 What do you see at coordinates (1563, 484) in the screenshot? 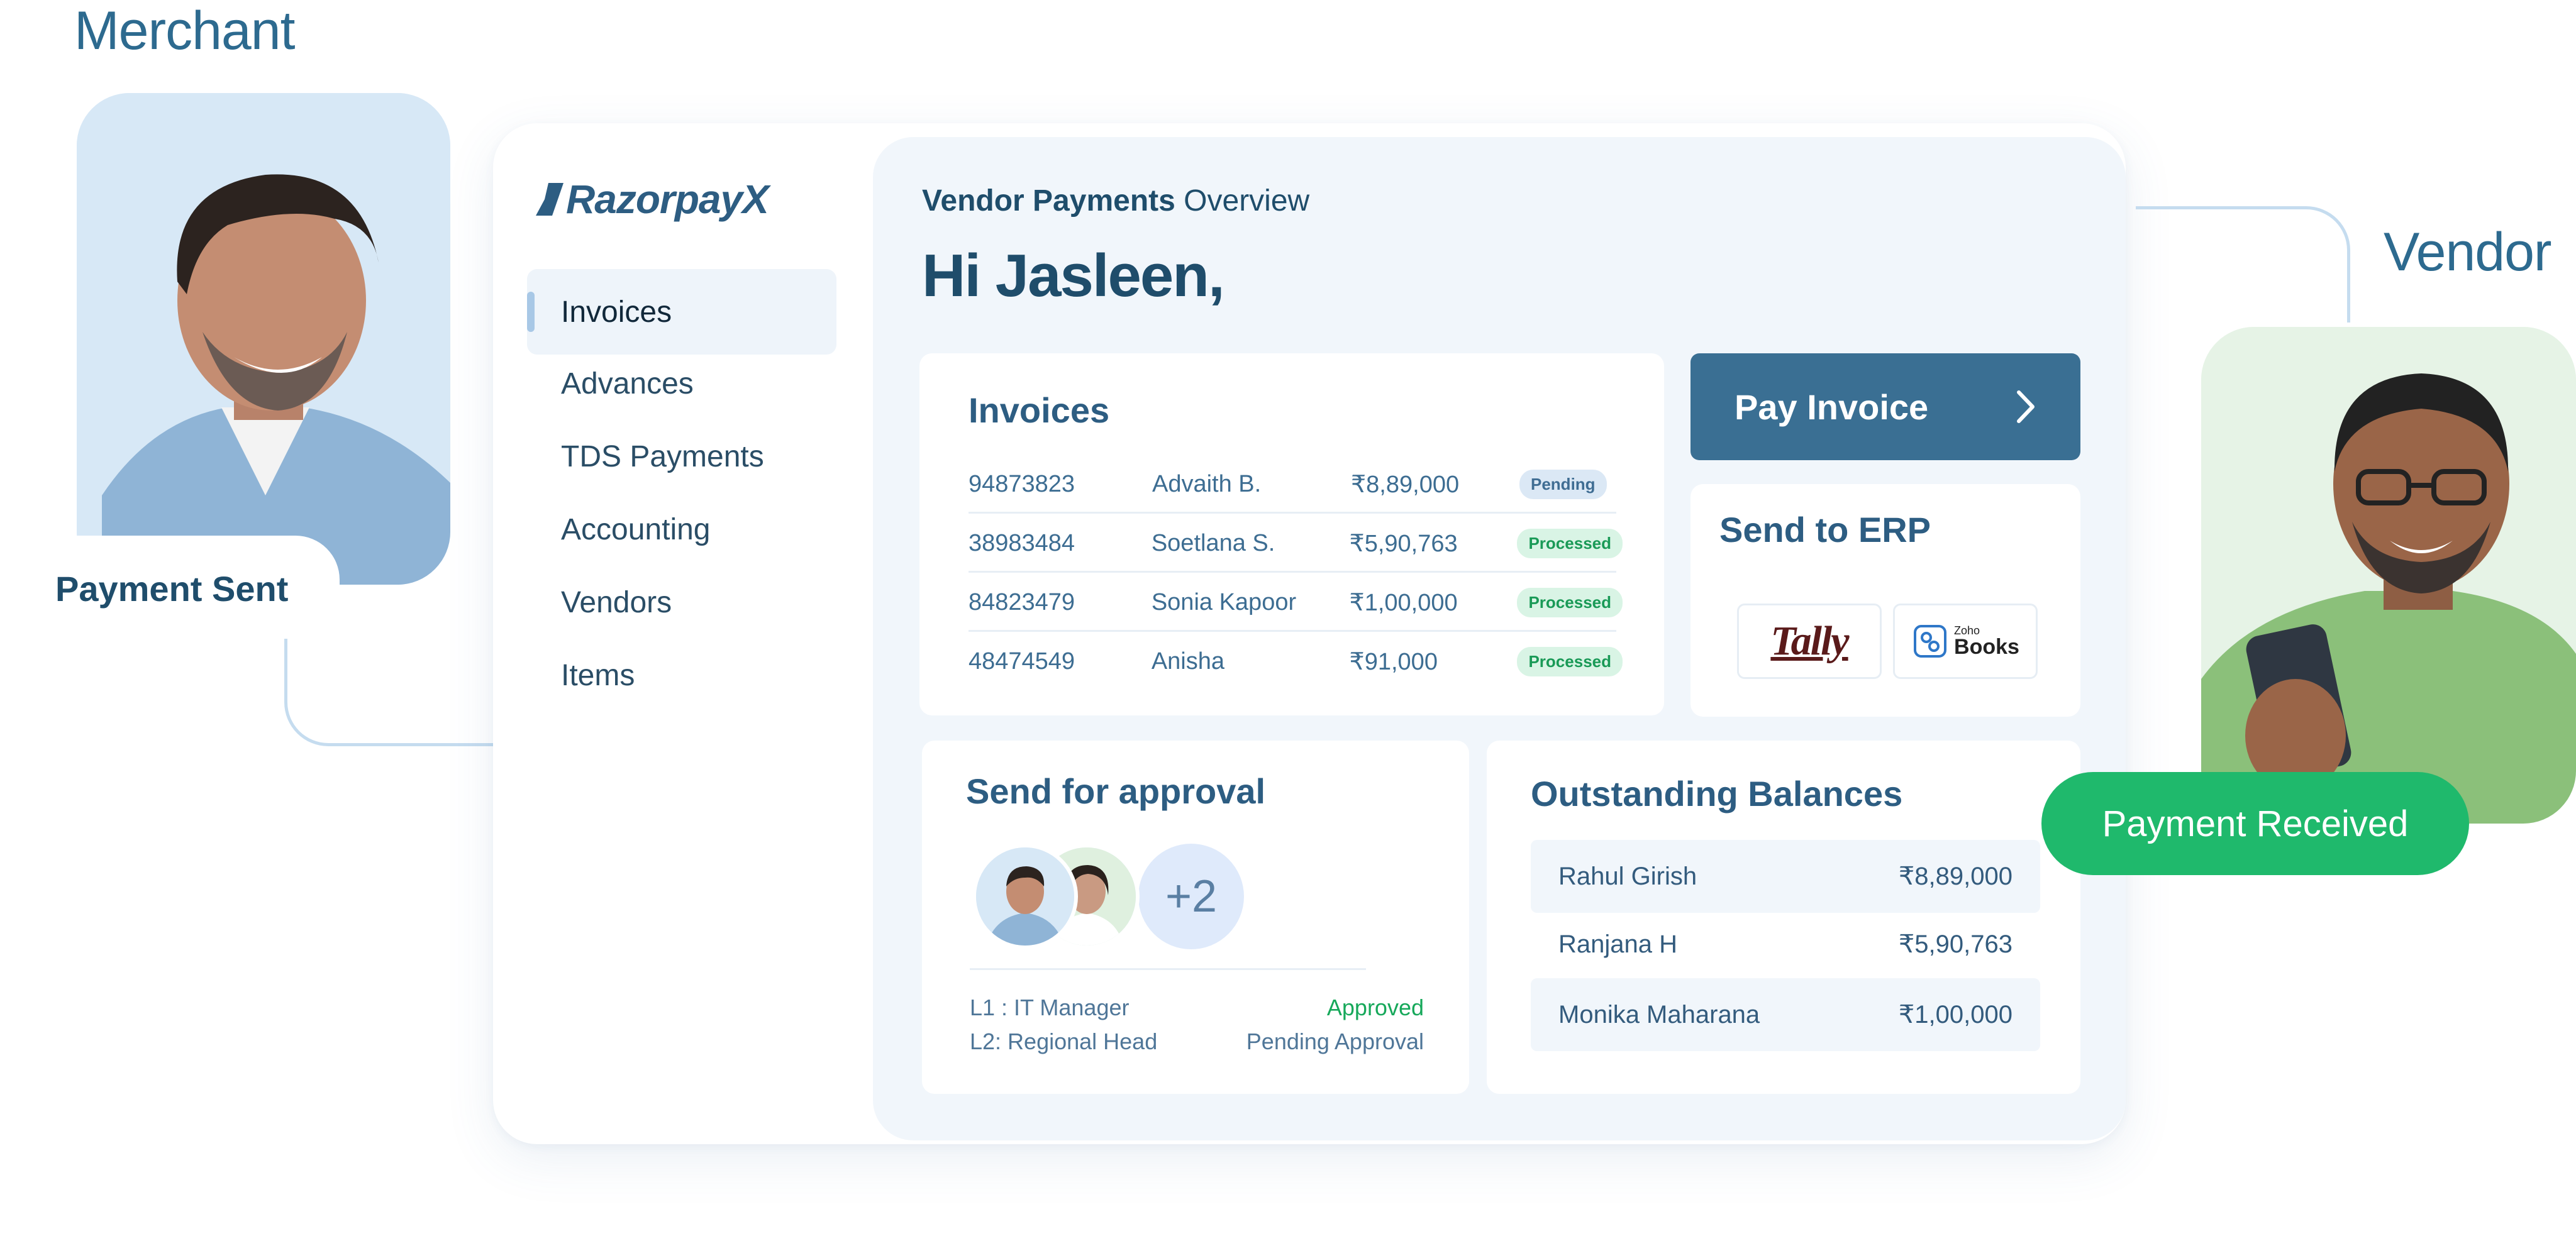
I see `status-badge: Pending` at bounding box center [1563, 484].